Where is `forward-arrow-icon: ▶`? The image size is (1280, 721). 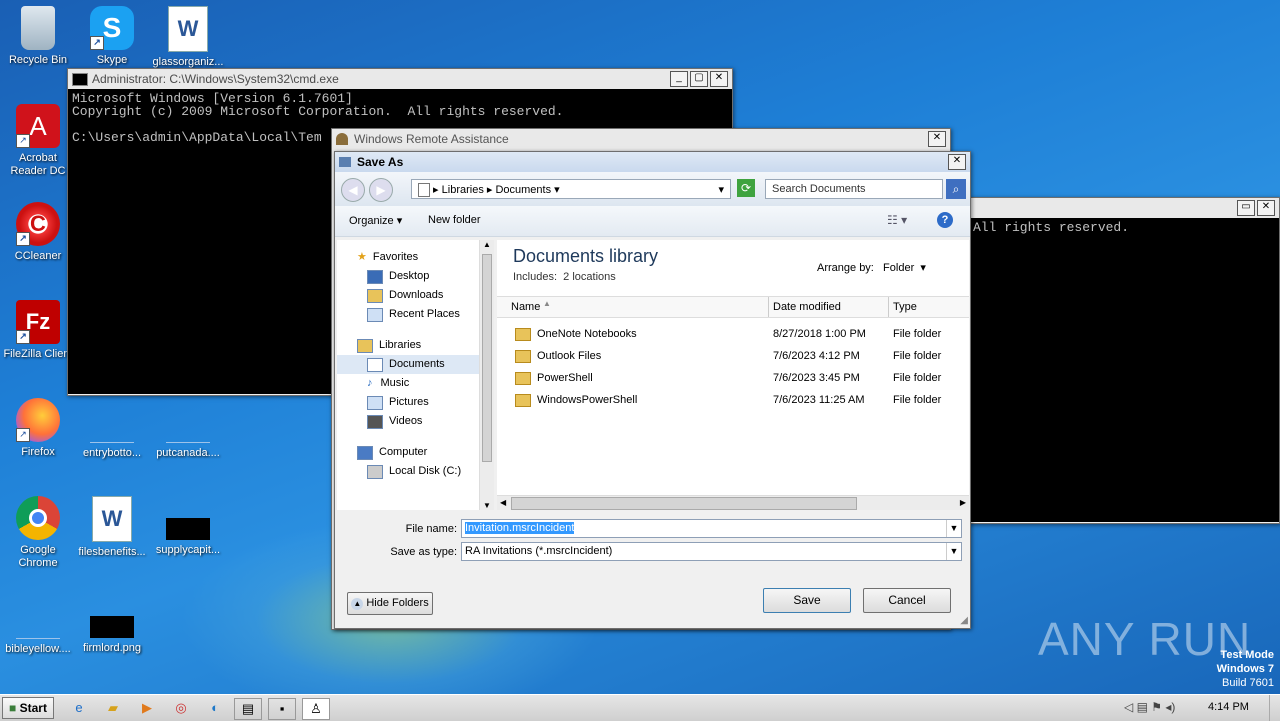
forward-arrow-icon: ▶ is located at coordinates (381, 190).